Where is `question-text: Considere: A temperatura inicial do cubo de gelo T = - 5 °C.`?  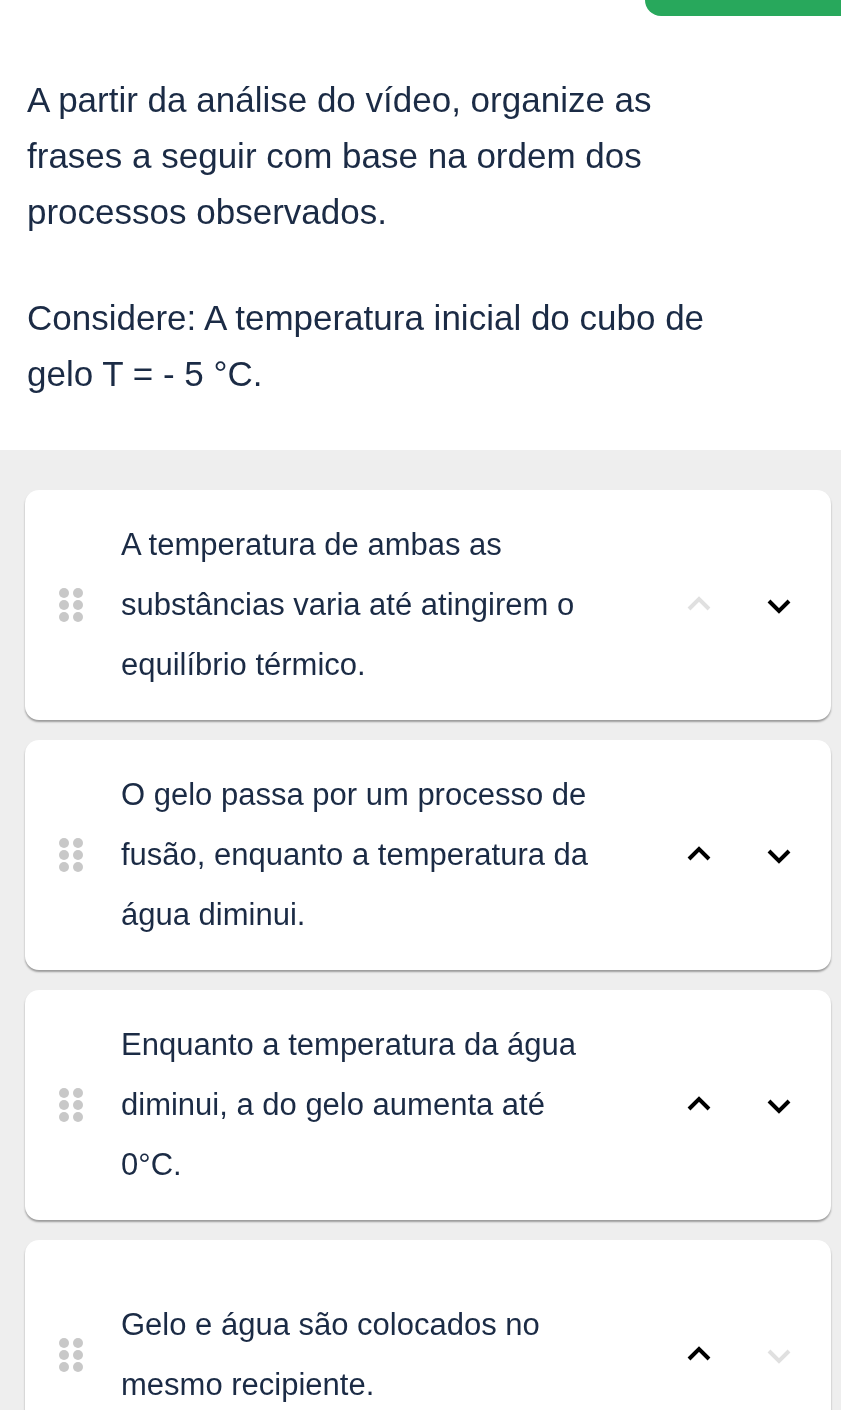
question-text: Considere: A temperatura inicial do cubo de gelo T = - 5 °C. is located at coordinates (366, 346).